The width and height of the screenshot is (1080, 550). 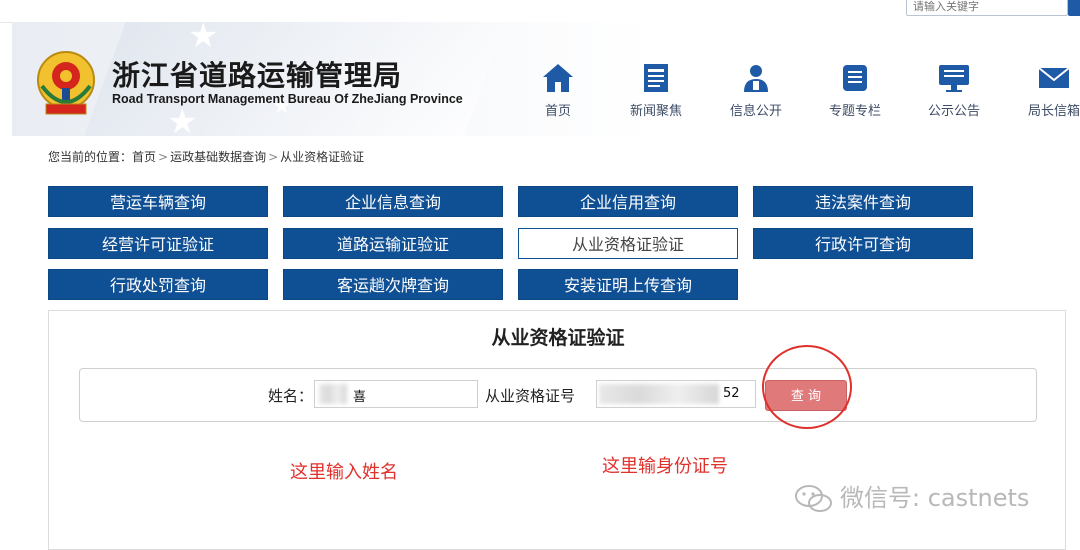 I want to click on menu-company-info: 企业信息查询, so click(x=393, y=201).